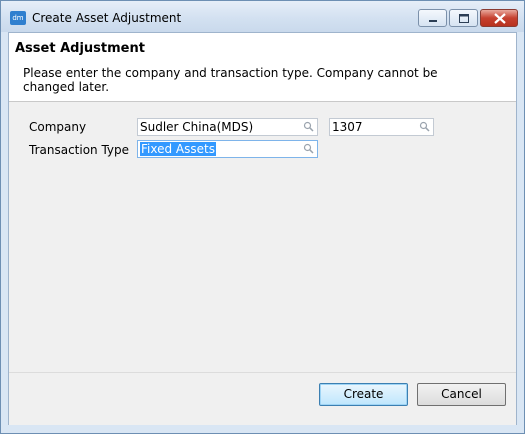 This screenshot has height=434, width=525. I want to click on minimize-button, so click(432, 18).